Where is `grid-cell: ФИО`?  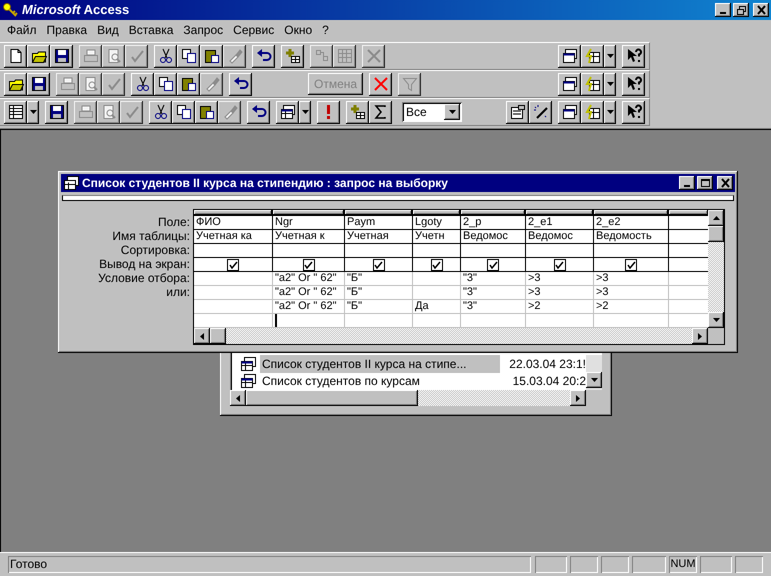 grid-cell: ФИО is located at coordinates (233, 222).